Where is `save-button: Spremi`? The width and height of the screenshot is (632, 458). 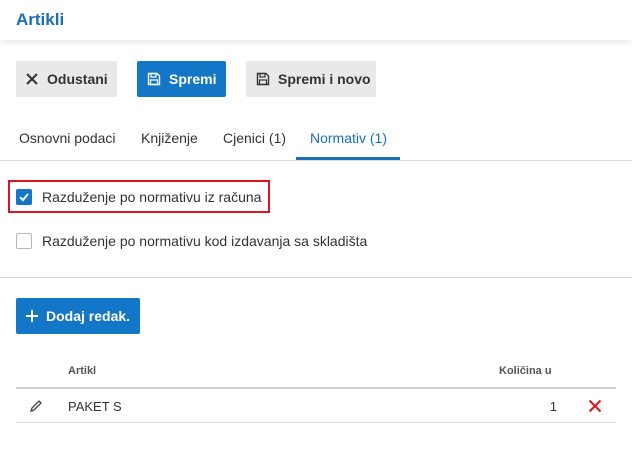
save-button: Spremi is located at coordinates (181, 79).